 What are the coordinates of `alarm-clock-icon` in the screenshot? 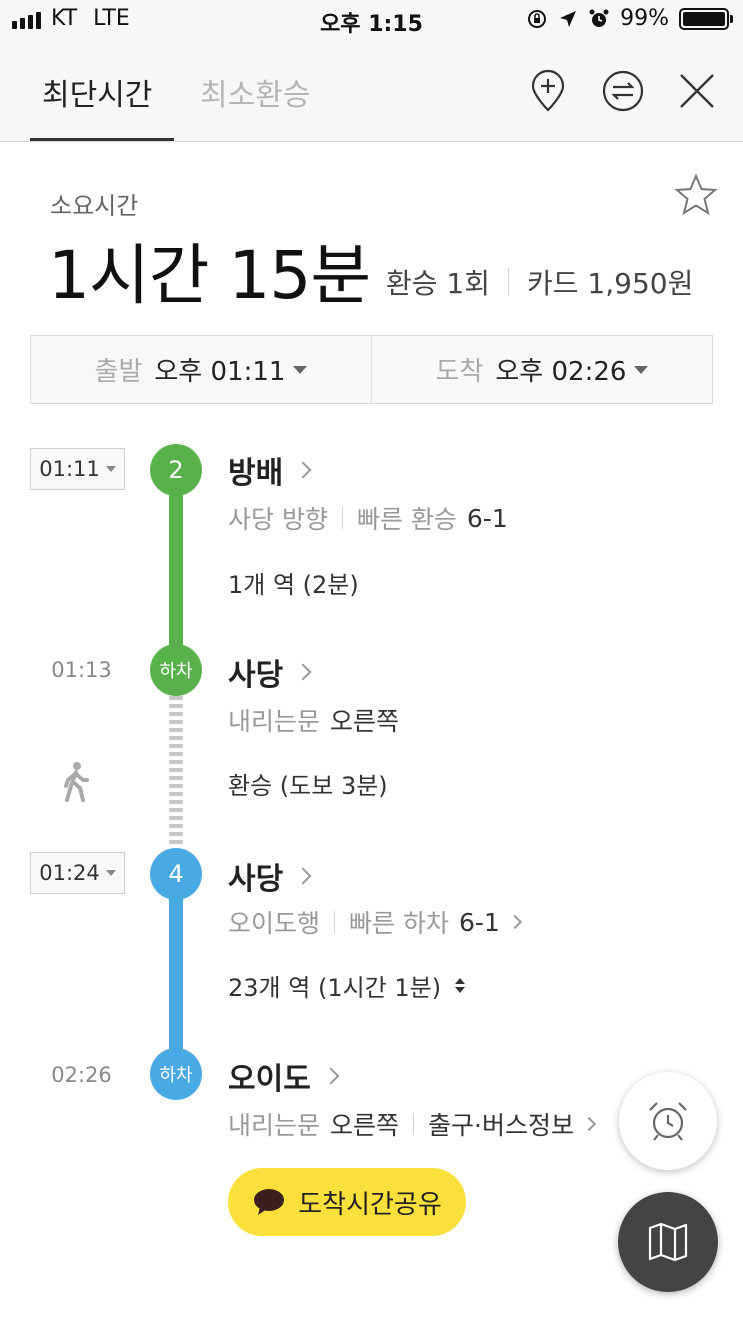 It's located at (668, 1121).